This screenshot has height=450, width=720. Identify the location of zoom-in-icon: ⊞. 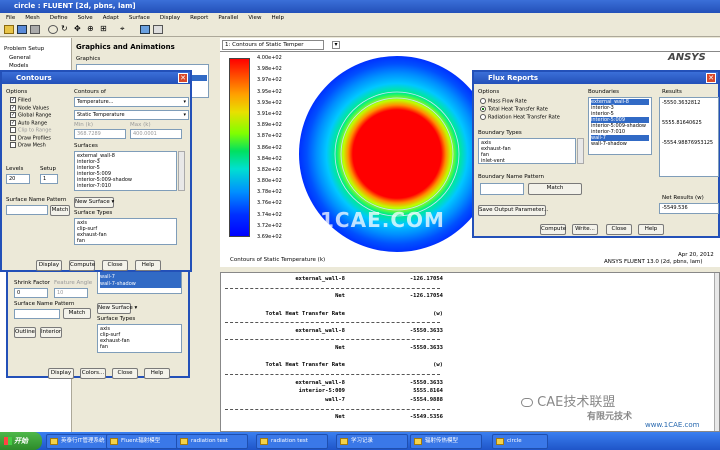
(105, 29).